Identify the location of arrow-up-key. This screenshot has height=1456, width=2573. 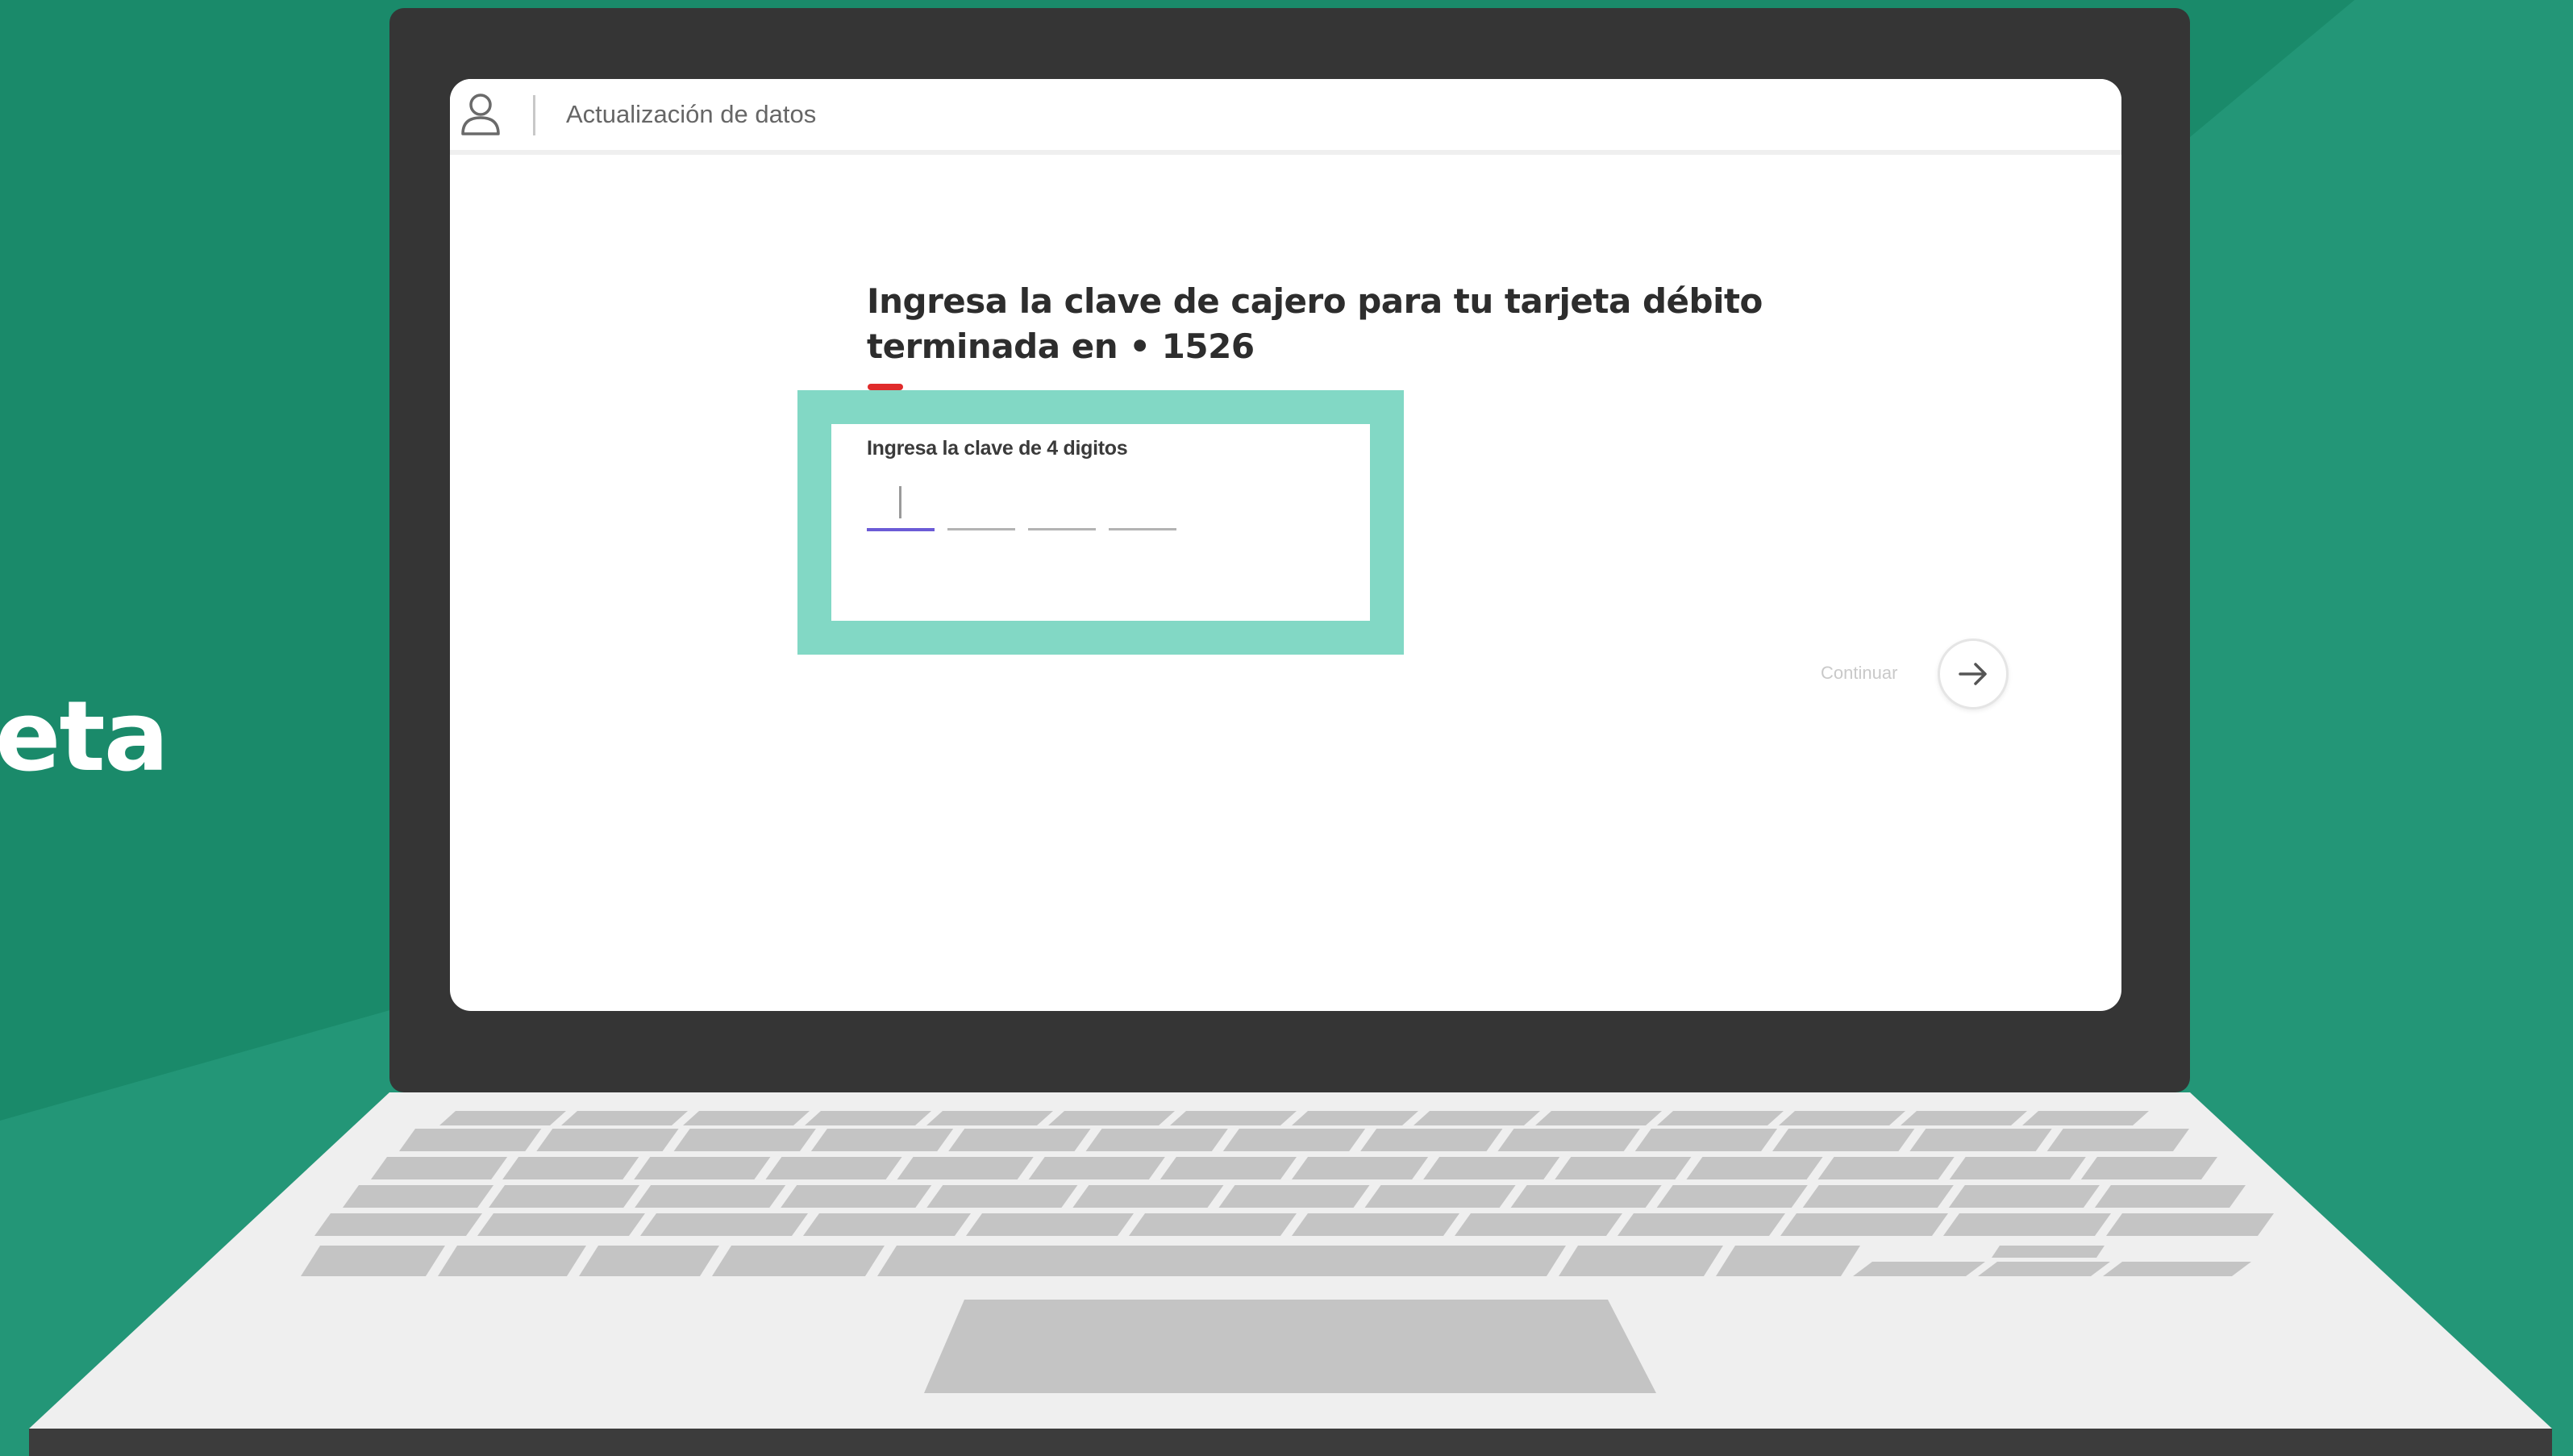
(2048, 1252).